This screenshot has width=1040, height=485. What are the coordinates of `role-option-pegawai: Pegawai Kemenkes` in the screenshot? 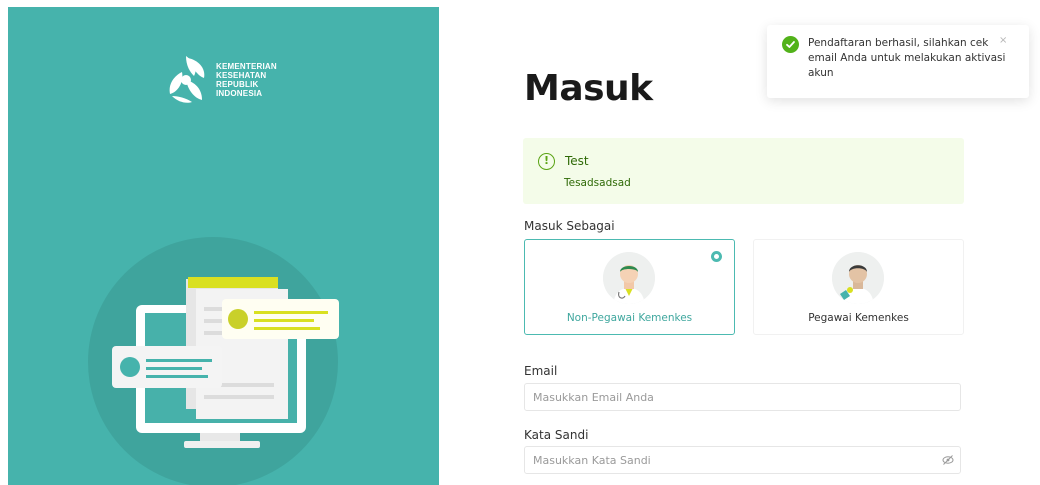 It's located at (858, 287).